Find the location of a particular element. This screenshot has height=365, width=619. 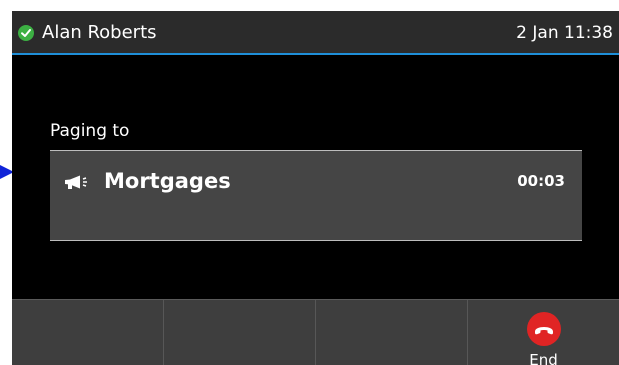

date-time: 2 Jan 11:38 is located at coordinates (564, 33).